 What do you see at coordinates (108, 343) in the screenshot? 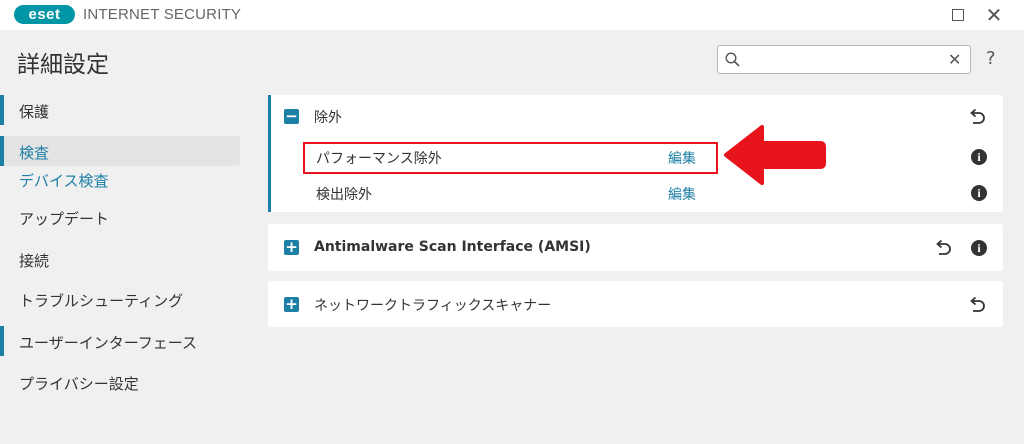
I see `sidebar-item-label: ユーザーインターフェース` at bounding box center [108, 343].